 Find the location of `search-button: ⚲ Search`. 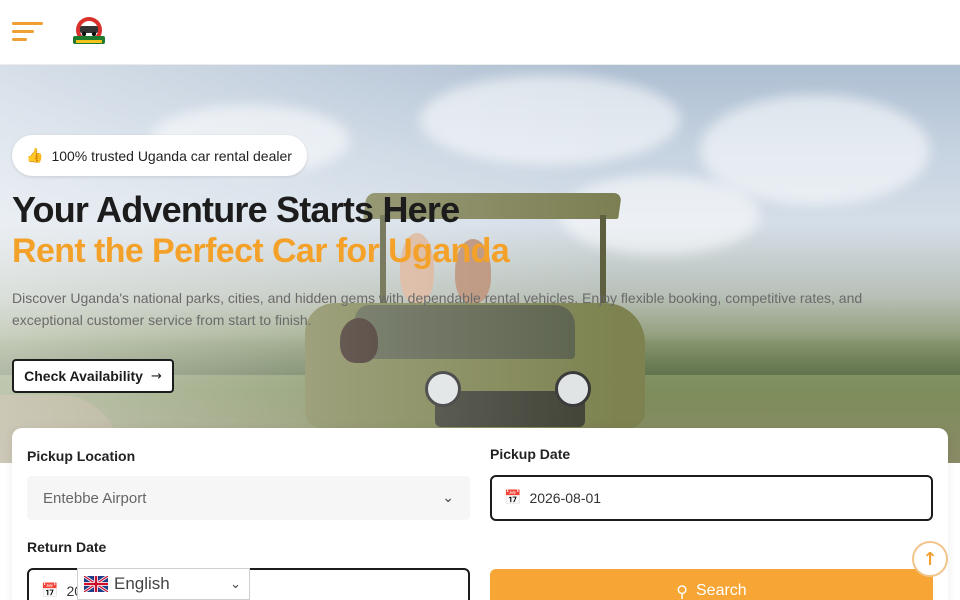

search-button: ⚲ Search is located at coordinates (711, 584).